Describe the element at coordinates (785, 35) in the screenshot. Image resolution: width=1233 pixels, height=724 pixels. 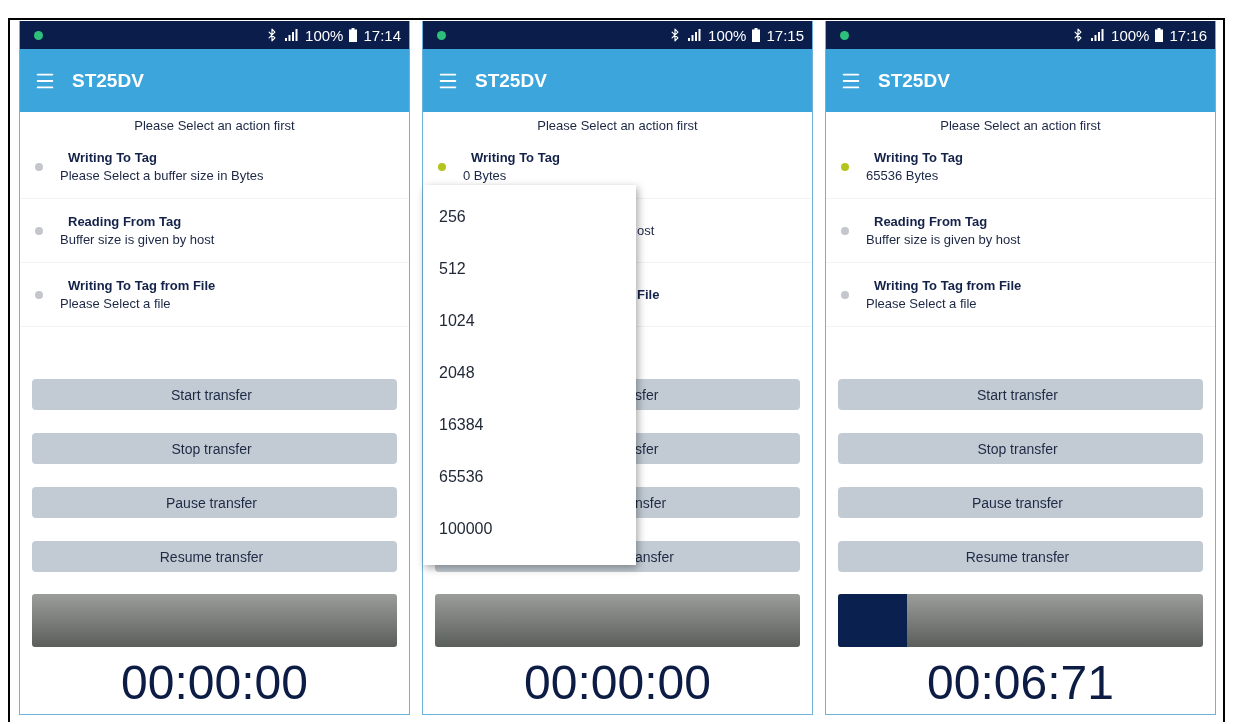
I see `clock-time: 17:15` at that location.